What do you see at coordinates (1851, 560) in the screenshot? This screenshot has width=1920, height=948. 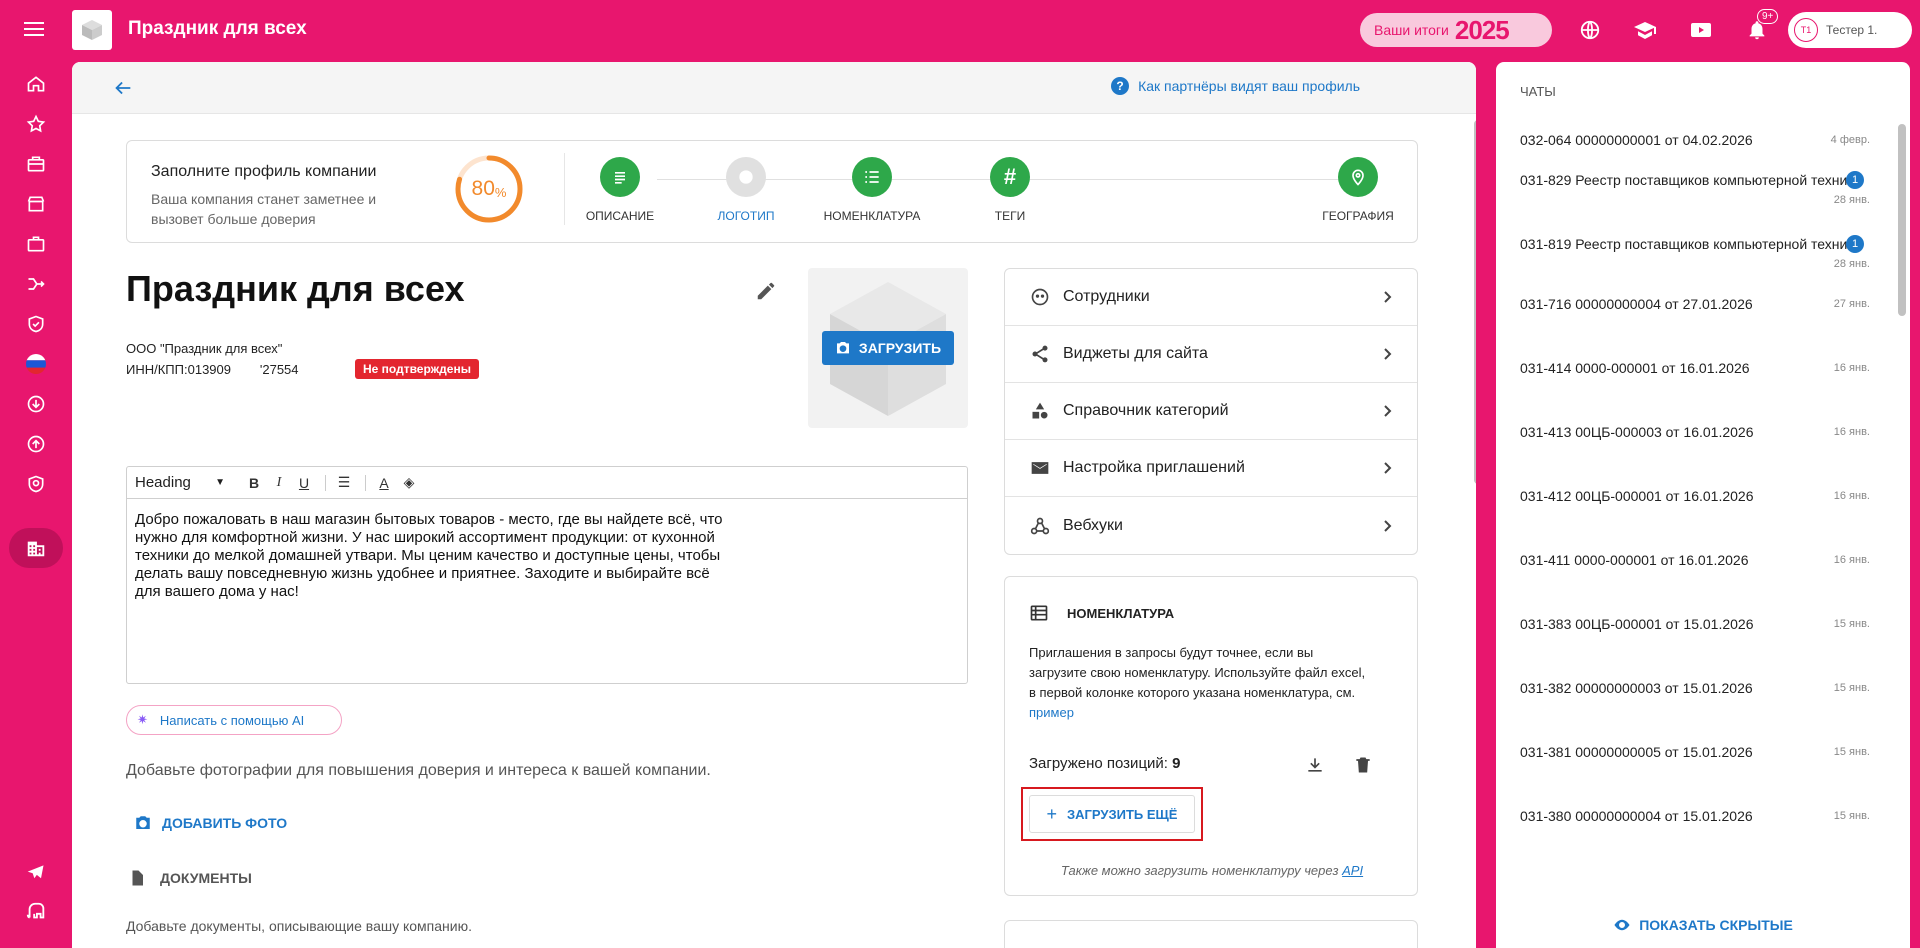 I see `chat-date: 16 янв.` at bounding box center [1851, 560].